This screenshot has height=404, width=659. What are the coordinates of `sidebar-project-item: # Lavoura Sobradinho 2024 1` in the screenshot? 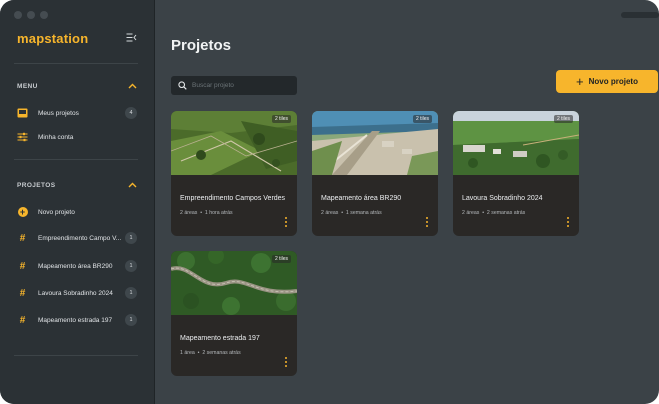 It's located at (77, 293).